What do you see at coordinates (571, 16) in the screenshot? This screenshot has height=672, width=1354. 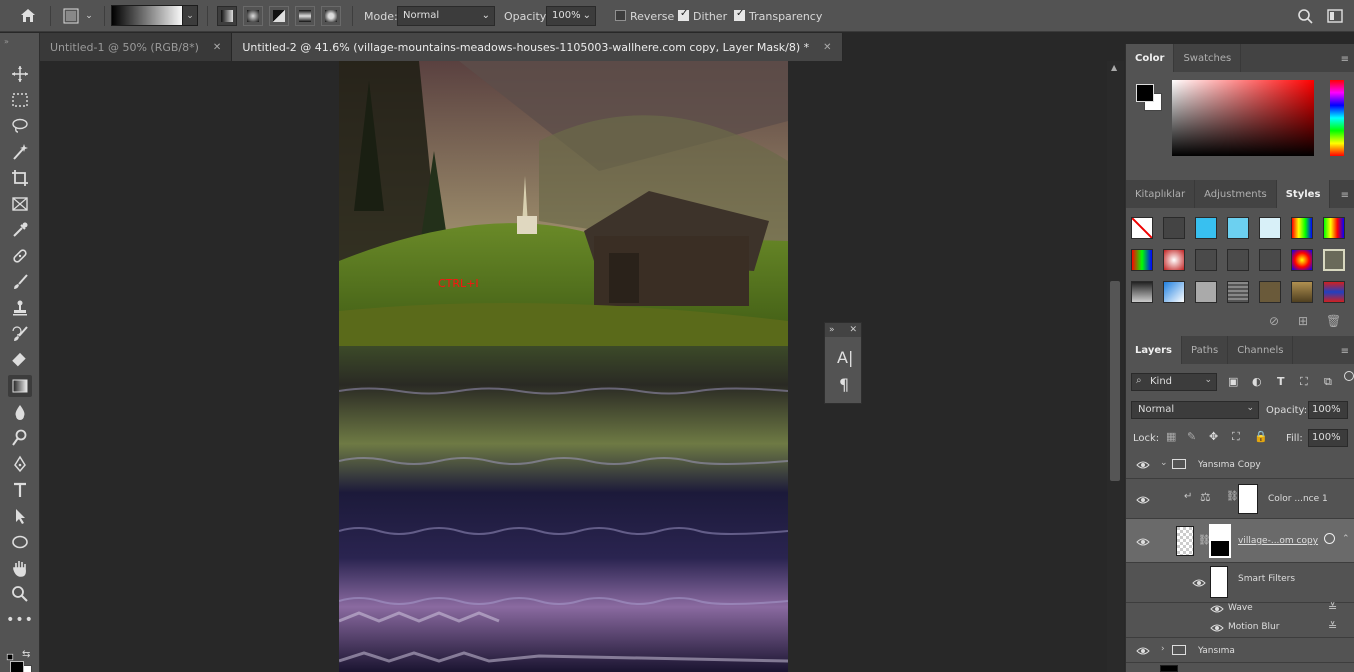 I see `opacity-input: 100% ⌄` at bounding box center [571, 16].